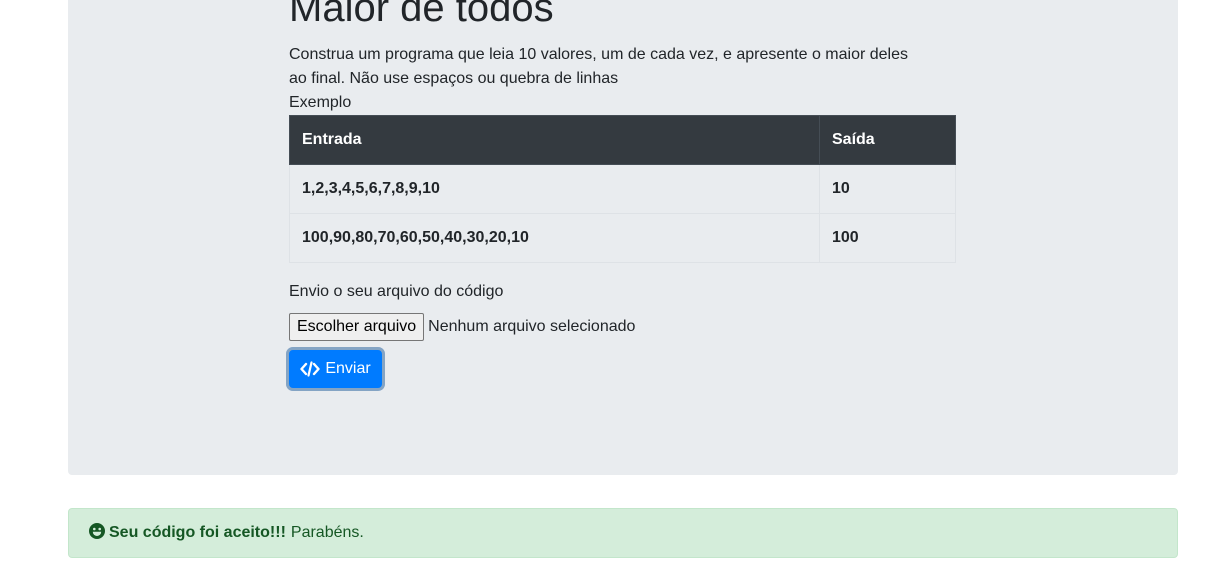 The width and height of the screenshot is (1228, 585). What do you see at coordinates (327, 532) in the screenshot?
I see `alert-message: Parabéns.` at bounding box center [327, 532].